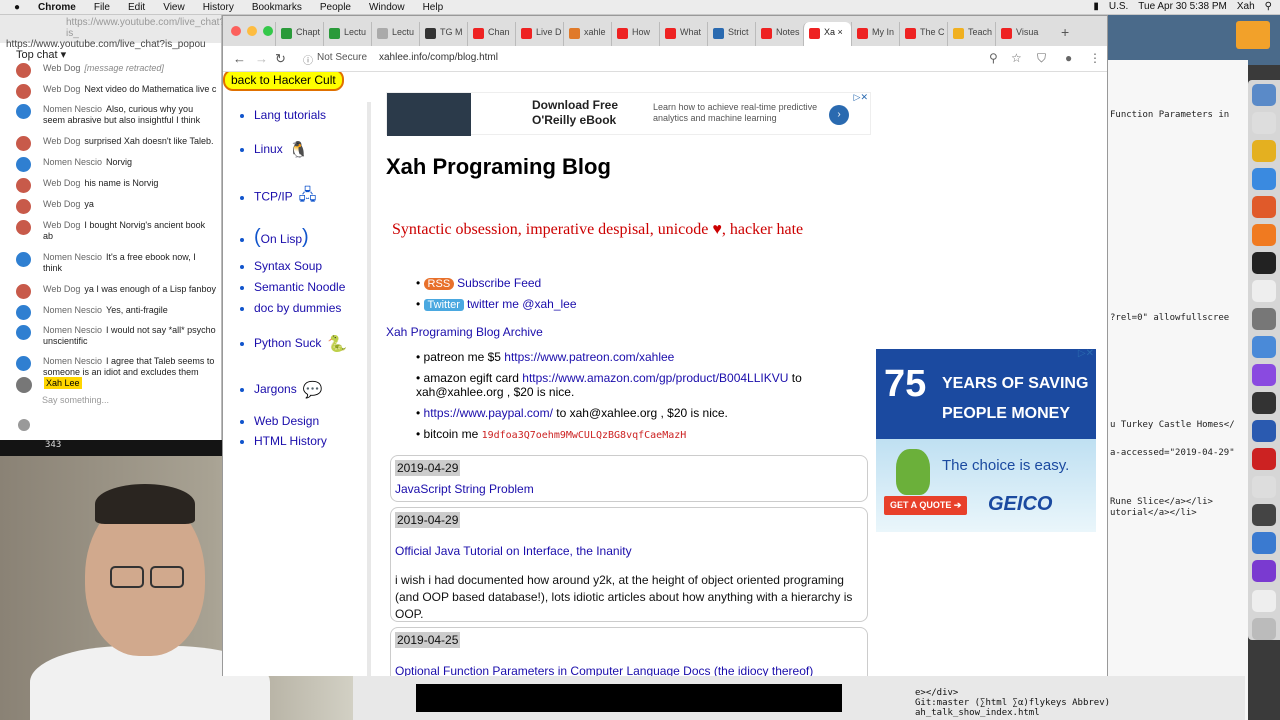 This screenshot has width=1280, height=720. I want to click on close-window-button, so click(236, 31).